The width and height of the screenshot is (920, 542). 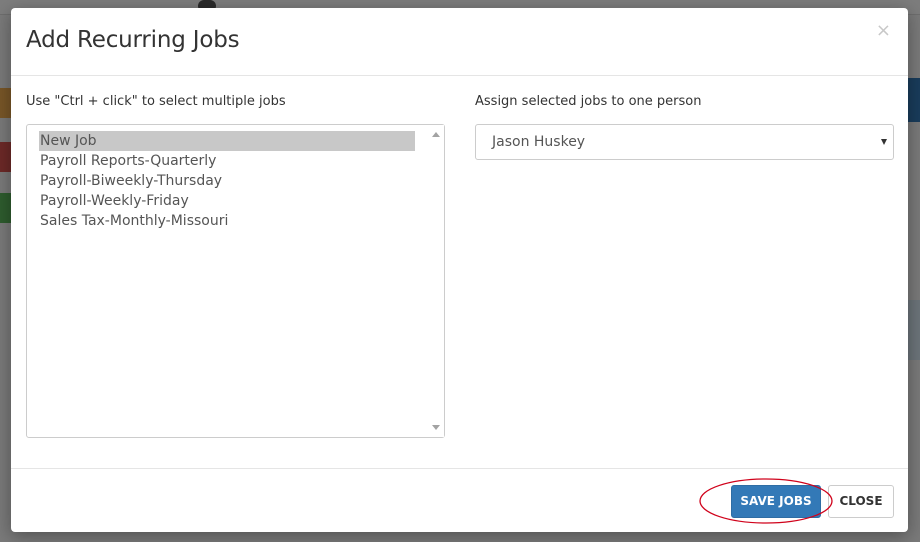 I want to click on close-button: CLOSE, so click(x=861, y=501).